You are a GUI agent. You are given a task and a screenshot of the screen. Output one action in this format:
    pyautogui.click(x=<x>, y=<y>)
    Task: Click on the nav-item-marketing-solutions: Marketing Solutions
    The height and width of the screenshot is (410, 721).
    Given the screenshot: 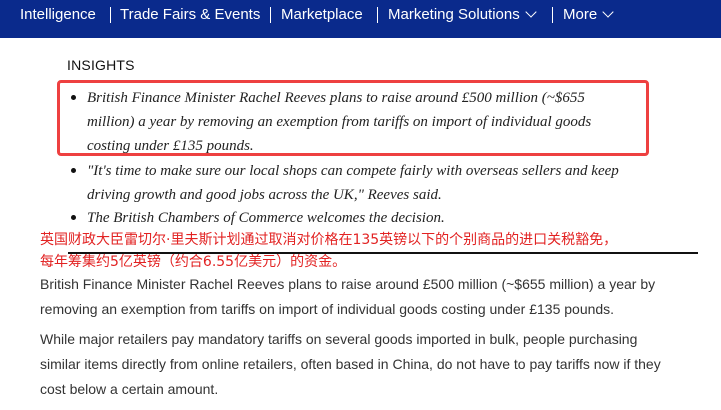 What is the action you would take?
    pyautogui.click(x=462, y=15)
    